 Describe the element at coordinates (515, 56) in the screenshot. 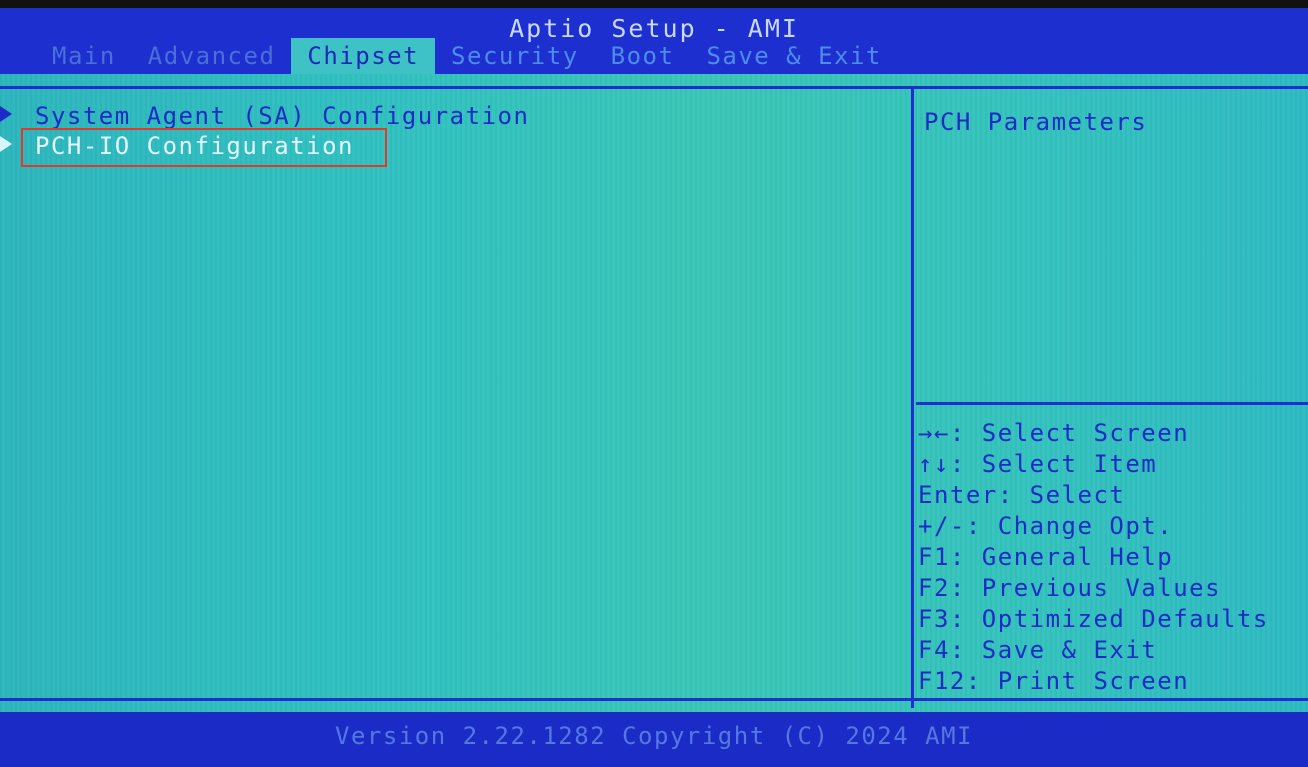

I see `tab-security: Security` at that location.